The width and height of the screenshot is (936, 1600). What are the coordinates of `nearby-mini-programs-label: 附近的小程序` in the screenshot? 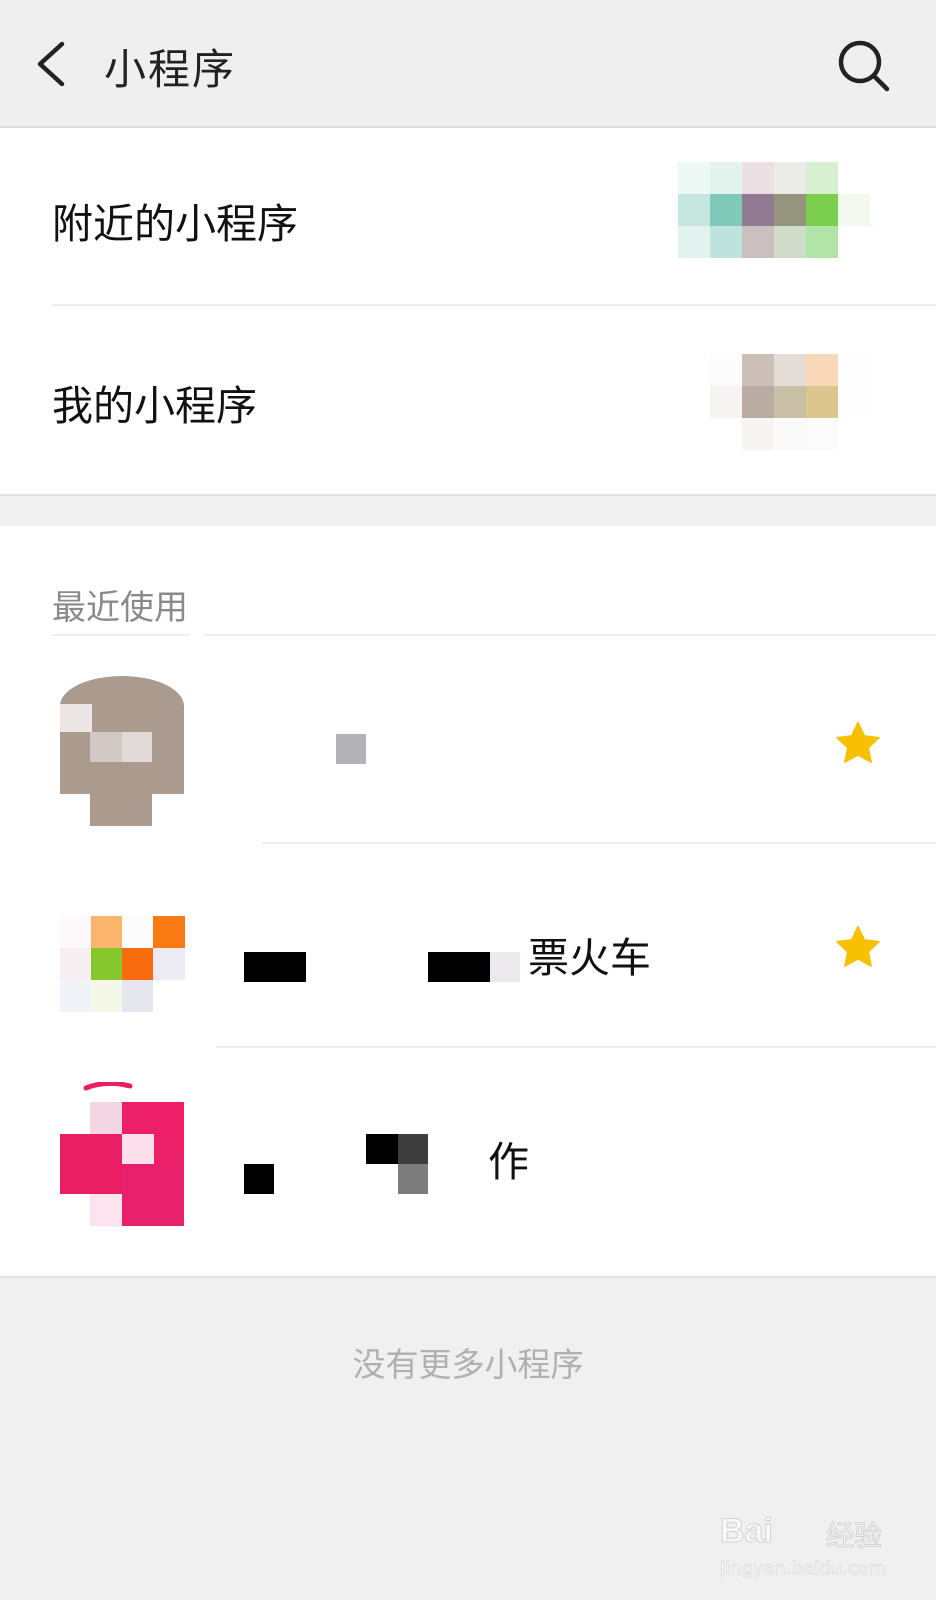 It's located at (175, 224).